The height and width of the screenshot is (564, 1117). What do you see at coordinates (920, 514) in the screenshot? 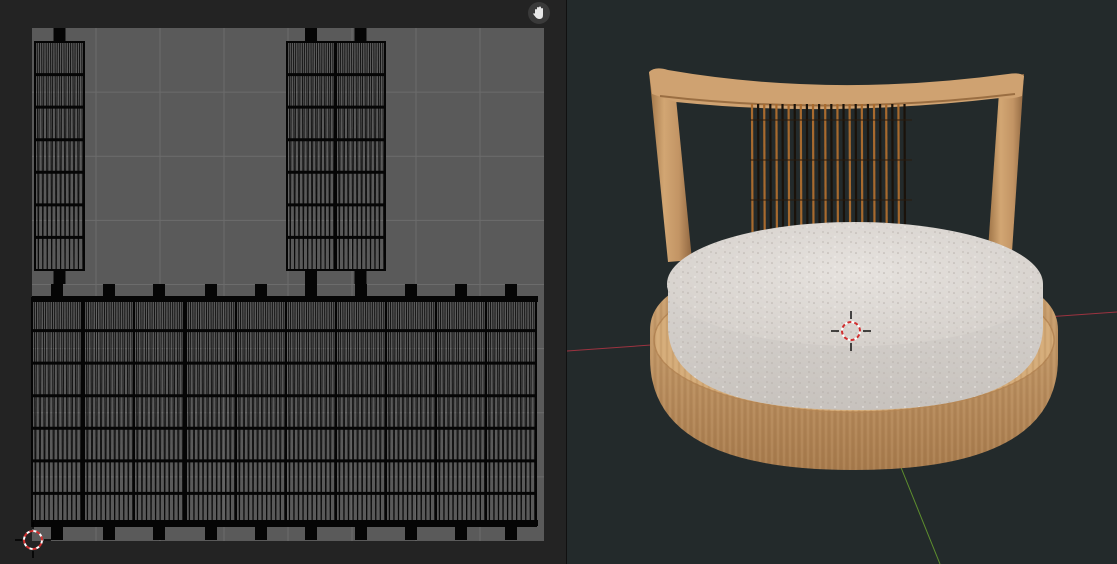
I see `y-axis-line` at bounding box center [920, 514].